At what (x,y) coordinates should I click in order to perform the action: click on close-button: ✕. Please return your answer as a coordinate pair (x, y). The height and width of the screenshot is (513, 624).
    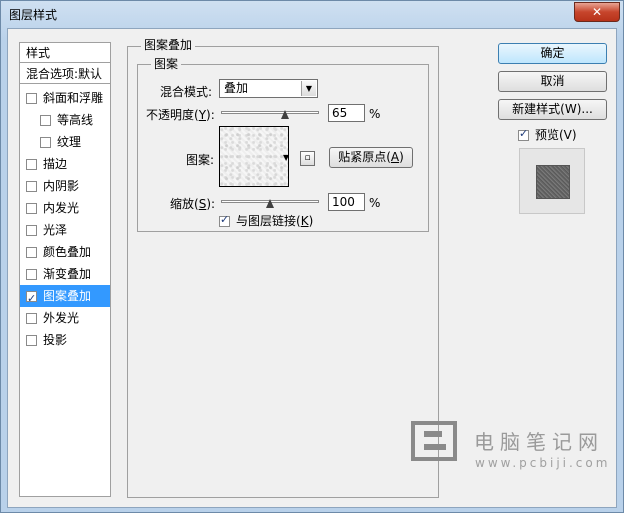
    Looking at the image, I should click on (597, 12).